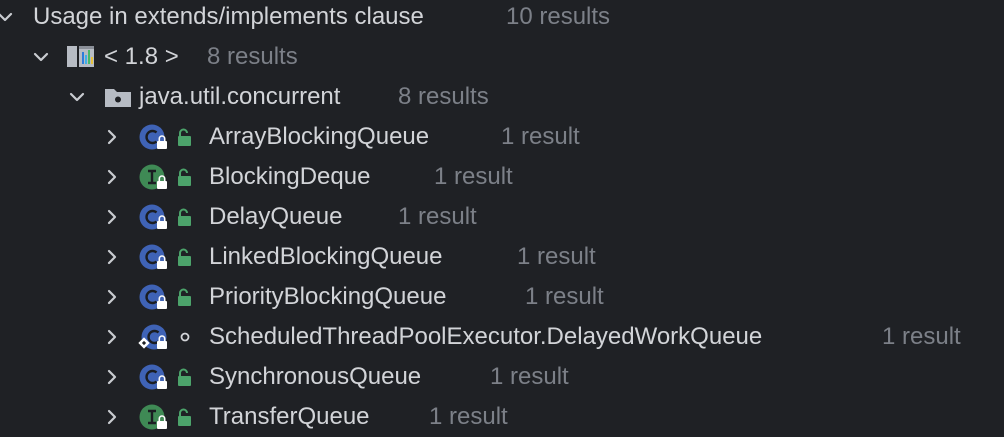 This screenshot has height=437, width=1004. I want to click on tree-node-package: java.util.concurrent 8 results, so click(502, 97).